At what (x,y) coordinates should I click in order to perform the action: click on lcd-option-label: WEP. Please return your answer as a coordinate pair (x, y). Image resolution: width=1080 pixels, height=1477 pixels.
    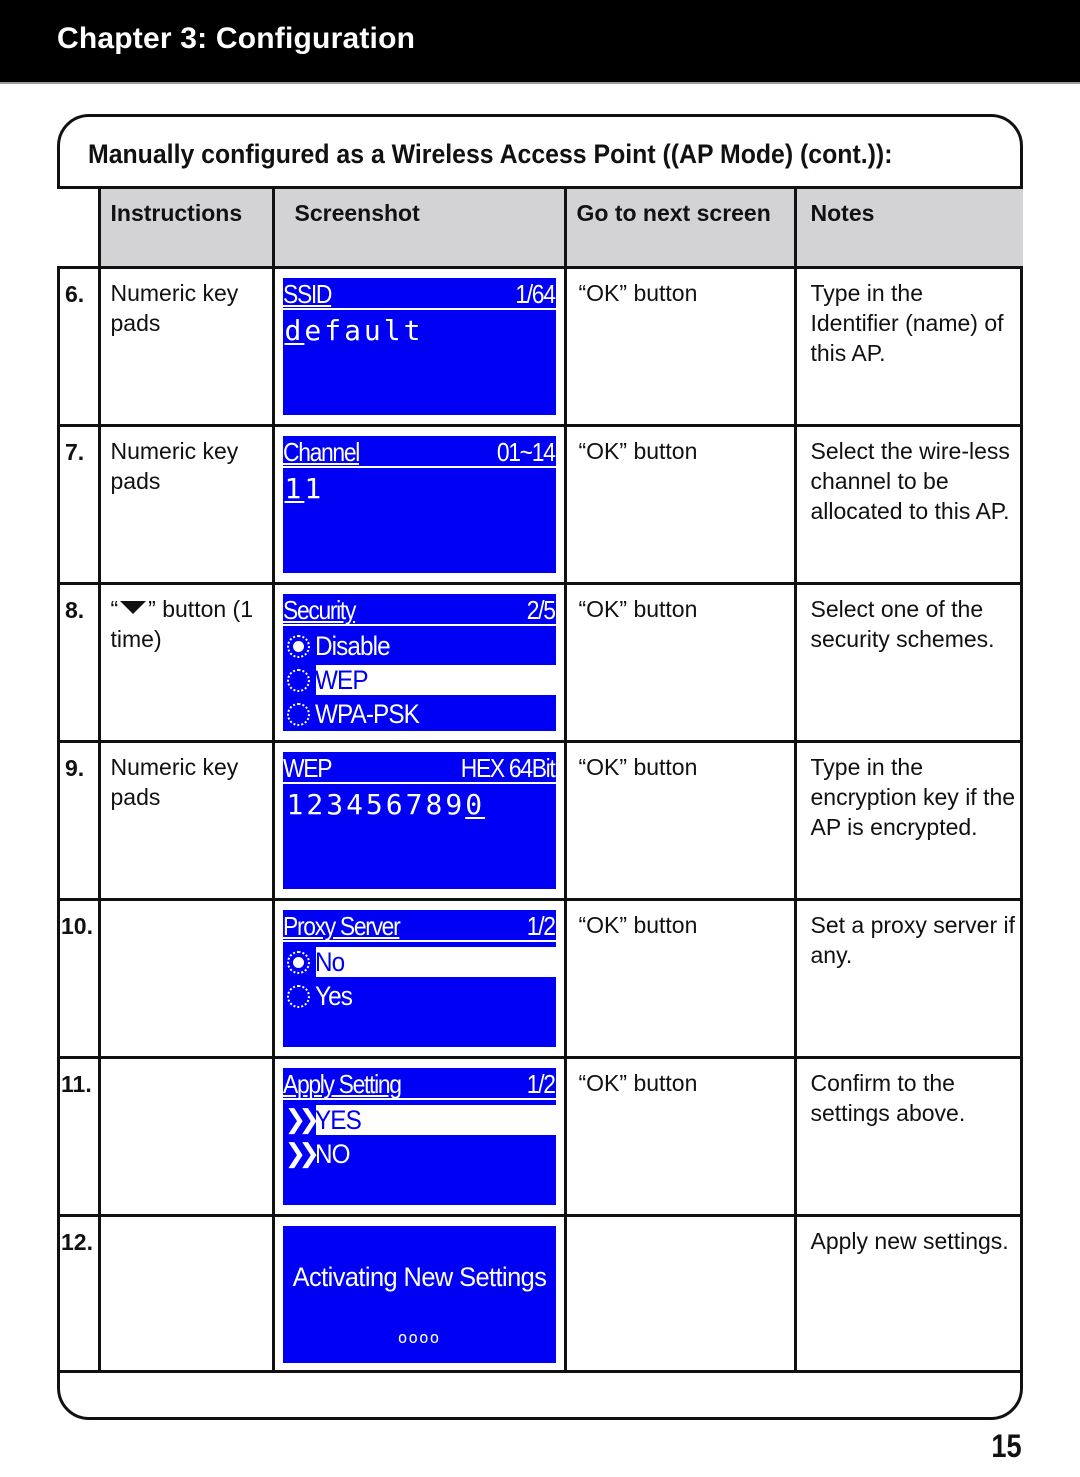
    Looking at the image, I should click on (341, 680).